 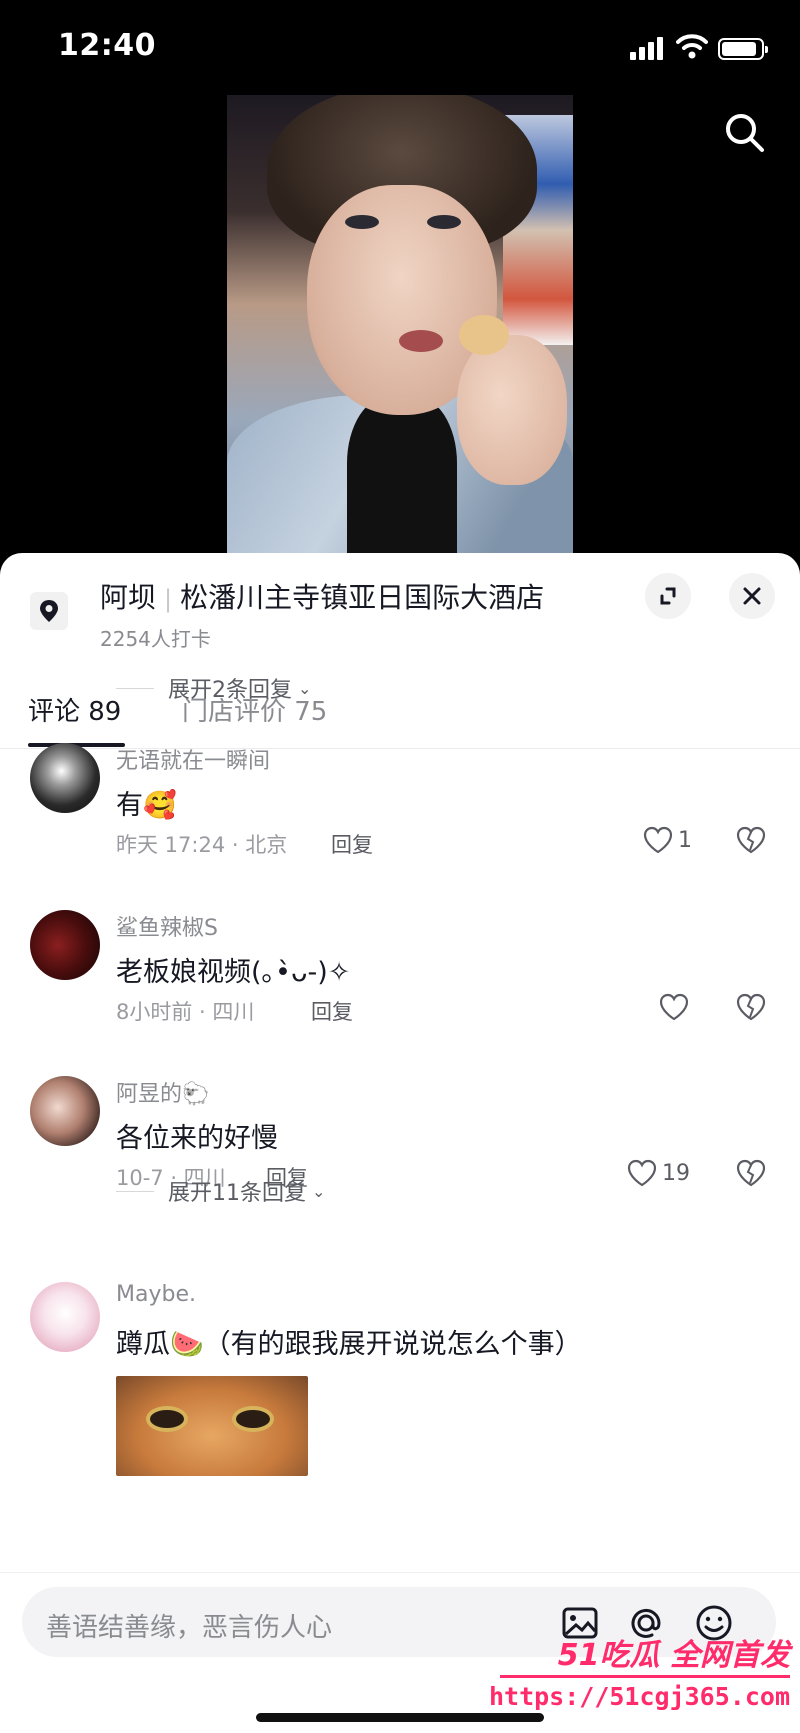 I want to click on like-button, so click(x=674, y=1007).